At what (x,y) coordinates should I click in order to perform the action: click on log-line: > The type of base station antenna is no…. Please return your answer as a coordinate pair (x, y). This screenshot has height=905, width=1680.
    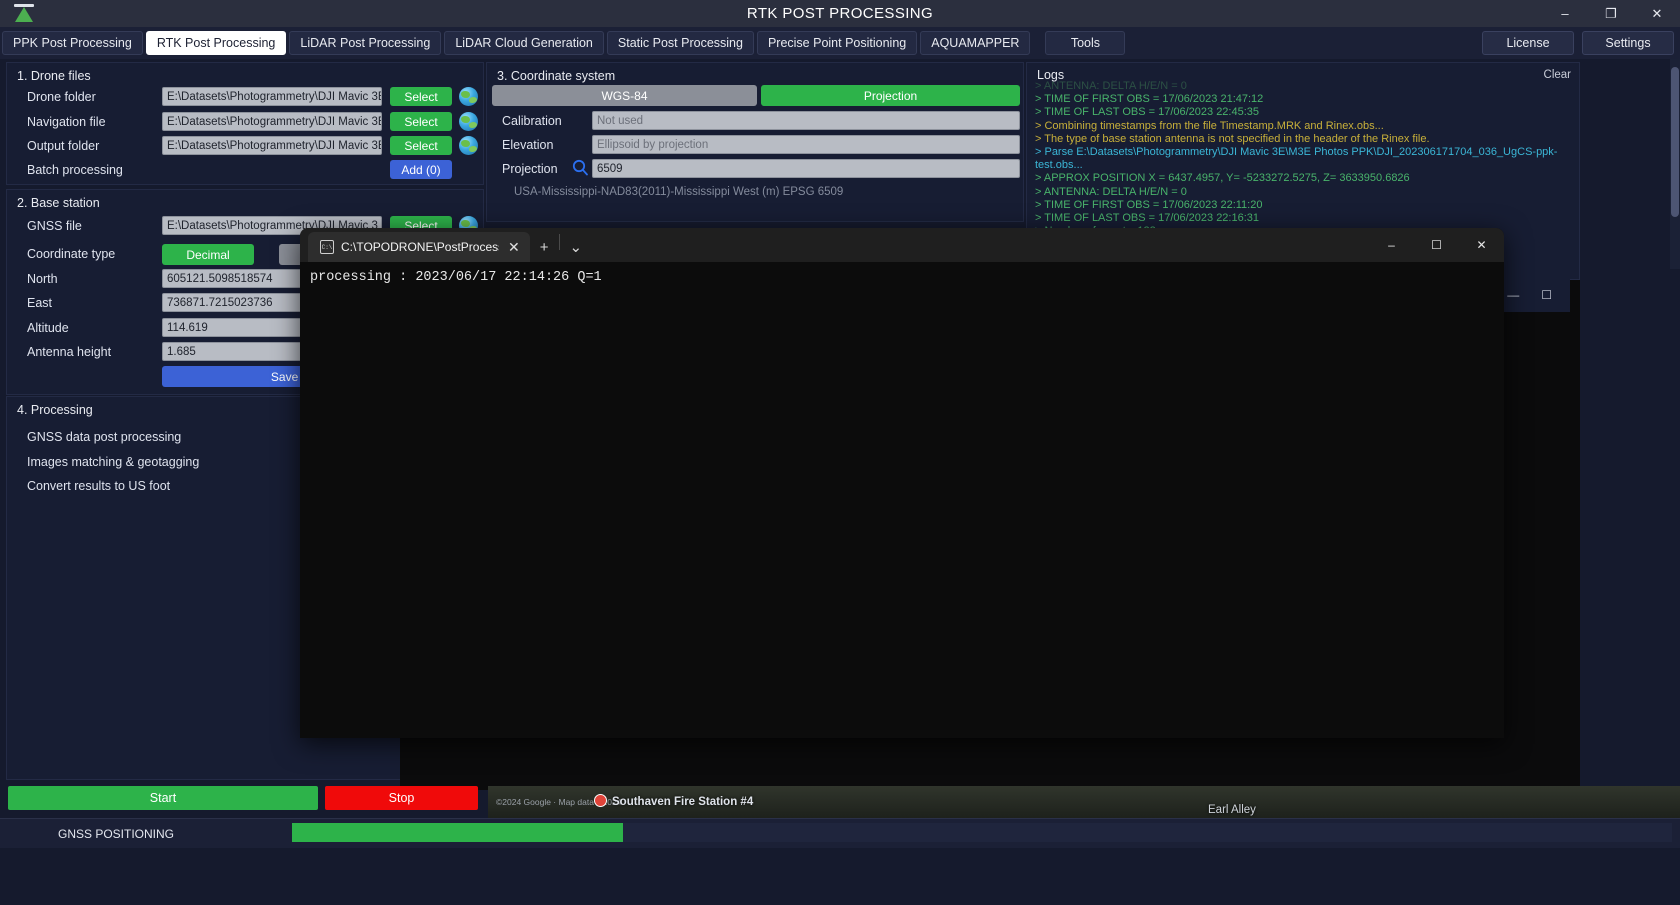
    Looking at the image, I should click on (1232, 138).